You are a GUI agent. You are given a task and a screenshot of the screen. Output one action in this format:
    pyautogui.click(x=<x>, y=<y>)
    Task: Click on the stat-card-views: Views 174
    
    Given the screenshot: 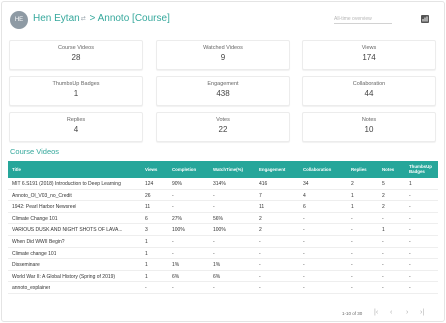 What is the action you would take?
    pyautogui.click(x=369, y=55)
    